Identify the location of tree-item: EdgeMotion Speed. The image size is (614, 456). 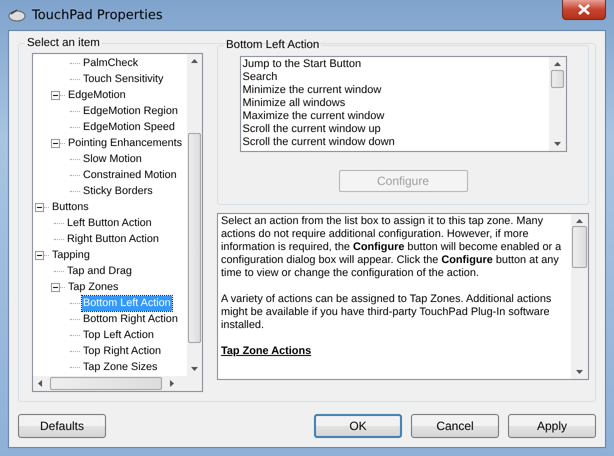
(129, 127).